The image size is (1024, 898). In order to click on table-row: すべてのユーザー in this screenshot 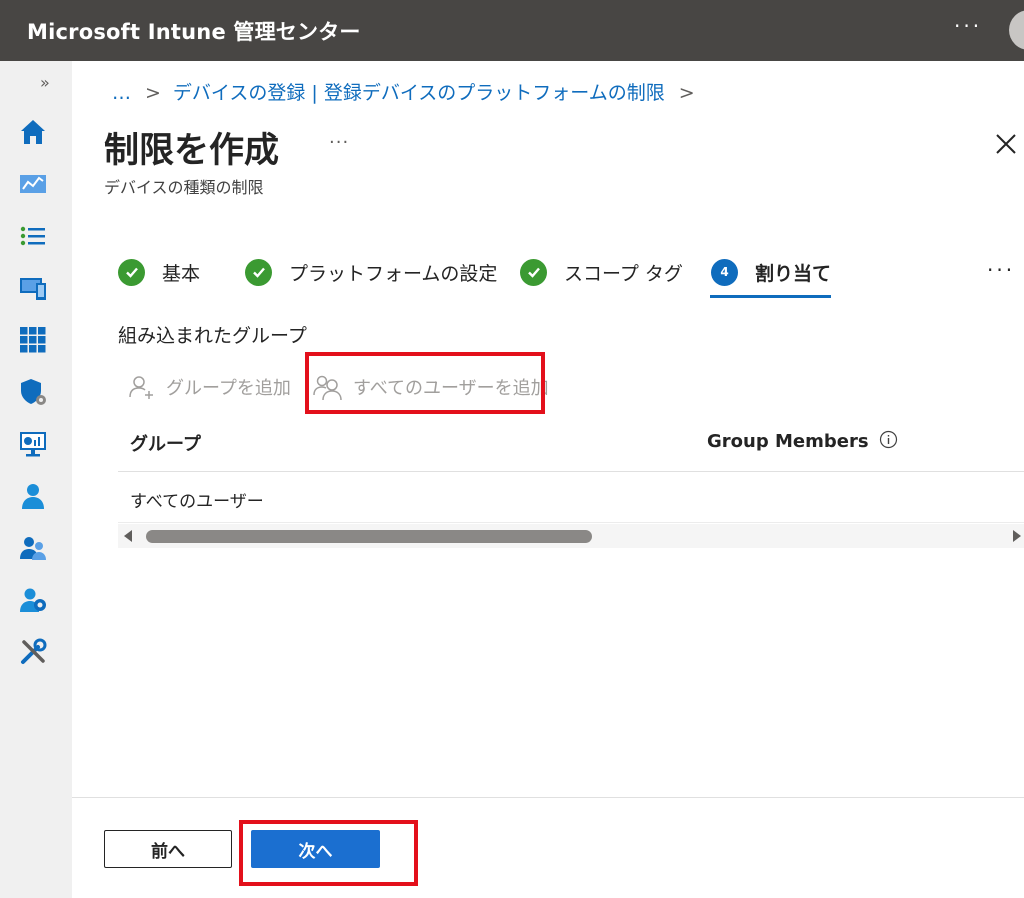, I will do `click(197, 499)`.